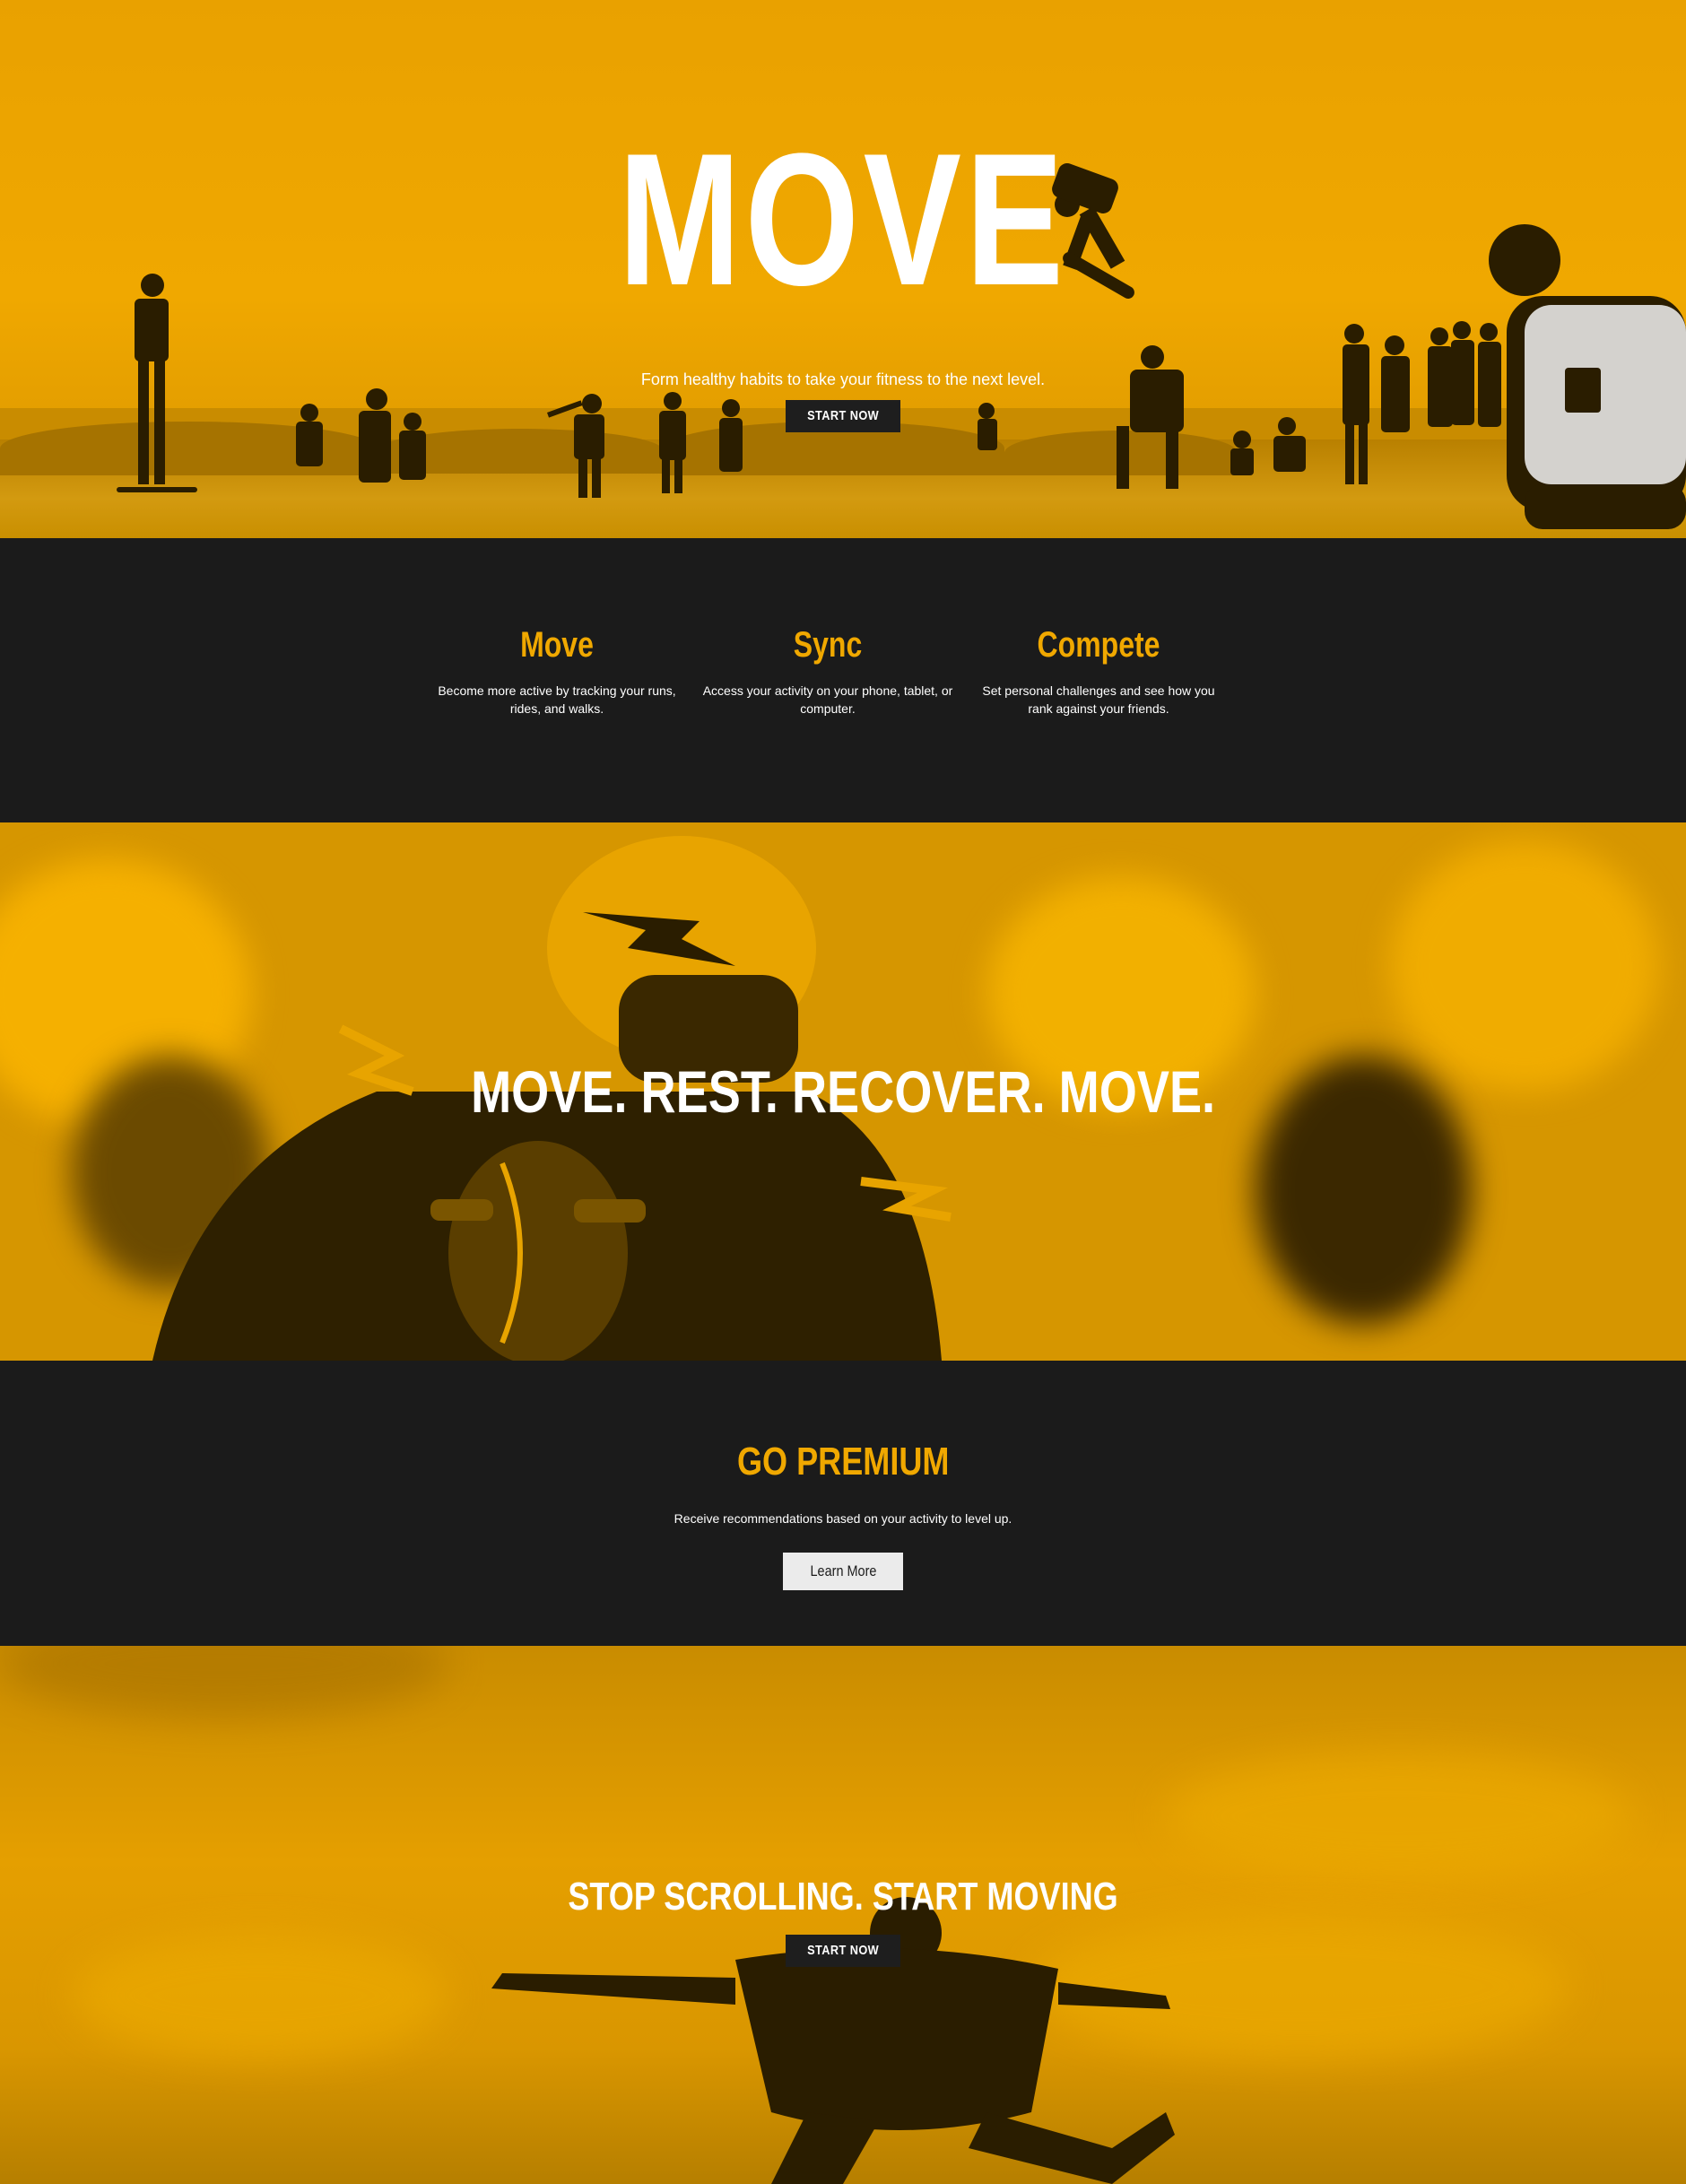 The height and width of the screenshot is (2184, 1686). I want to click on closing-start-now-button: START NOW, so click(843, 1951).